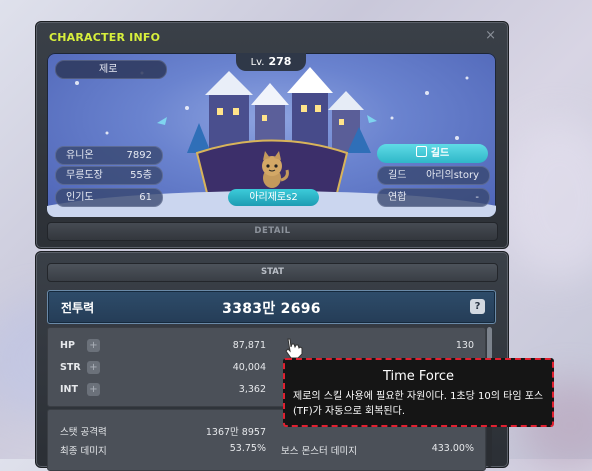  I want to click on stat-pill-alliance: 연합 -, so click(433, 197).